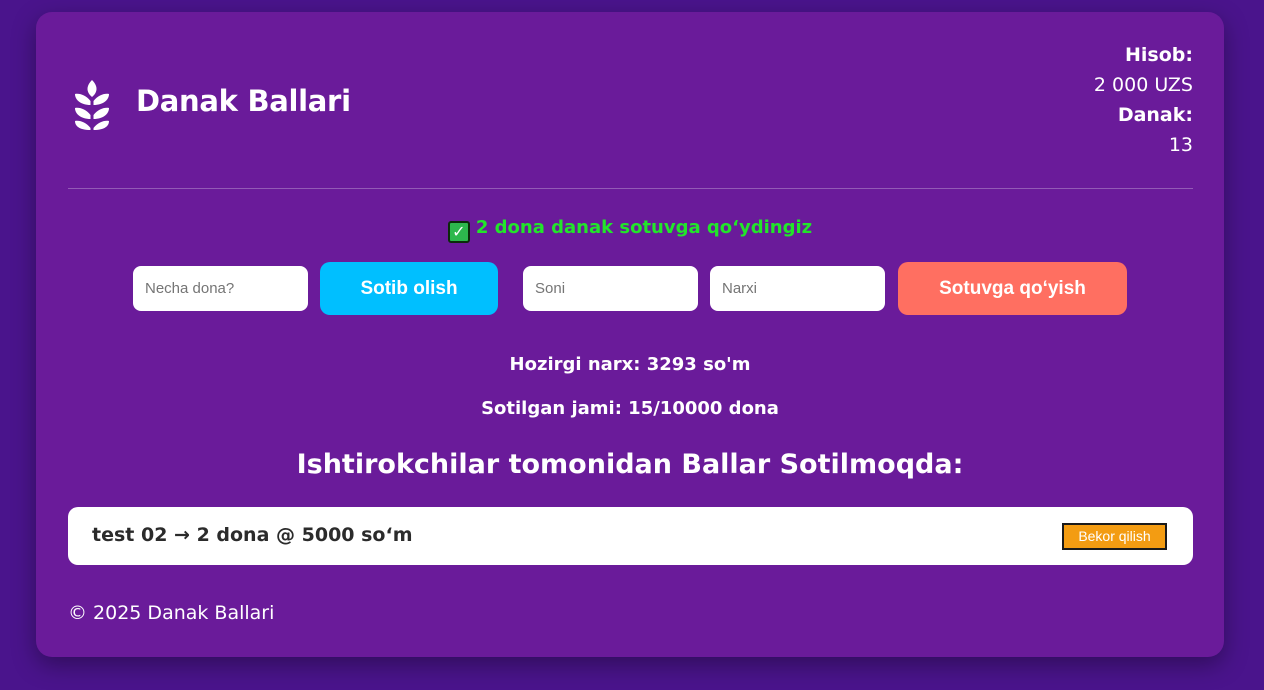 The image size is (1264, 690). Describe the element at coordinates (458, 232) in the screenshot. I see `check-icon: ✓` at that location.